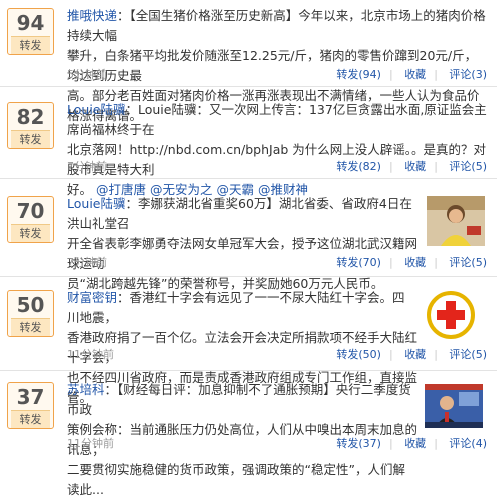  I want to click on post-actions: 转发(37) | 收藏 | 评论(4), so click(411, 443).